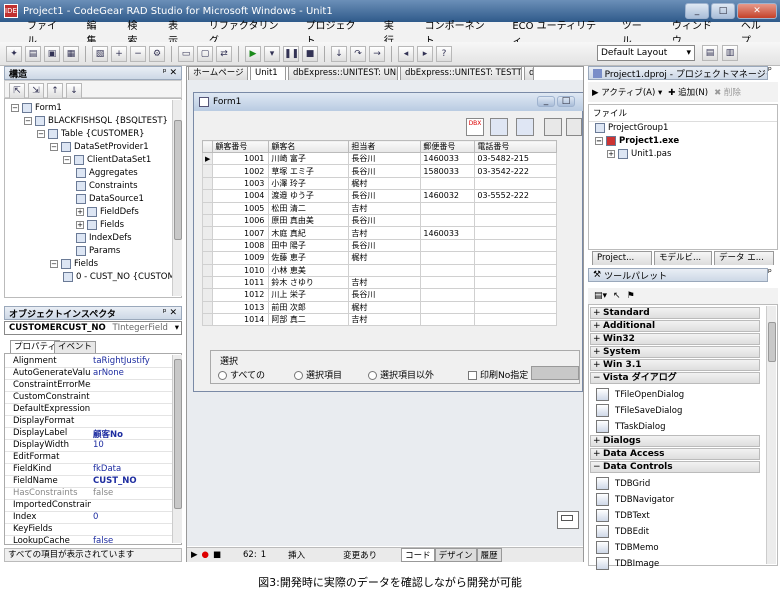  I want to click on structure-node: + Fields, so click(100, 225).